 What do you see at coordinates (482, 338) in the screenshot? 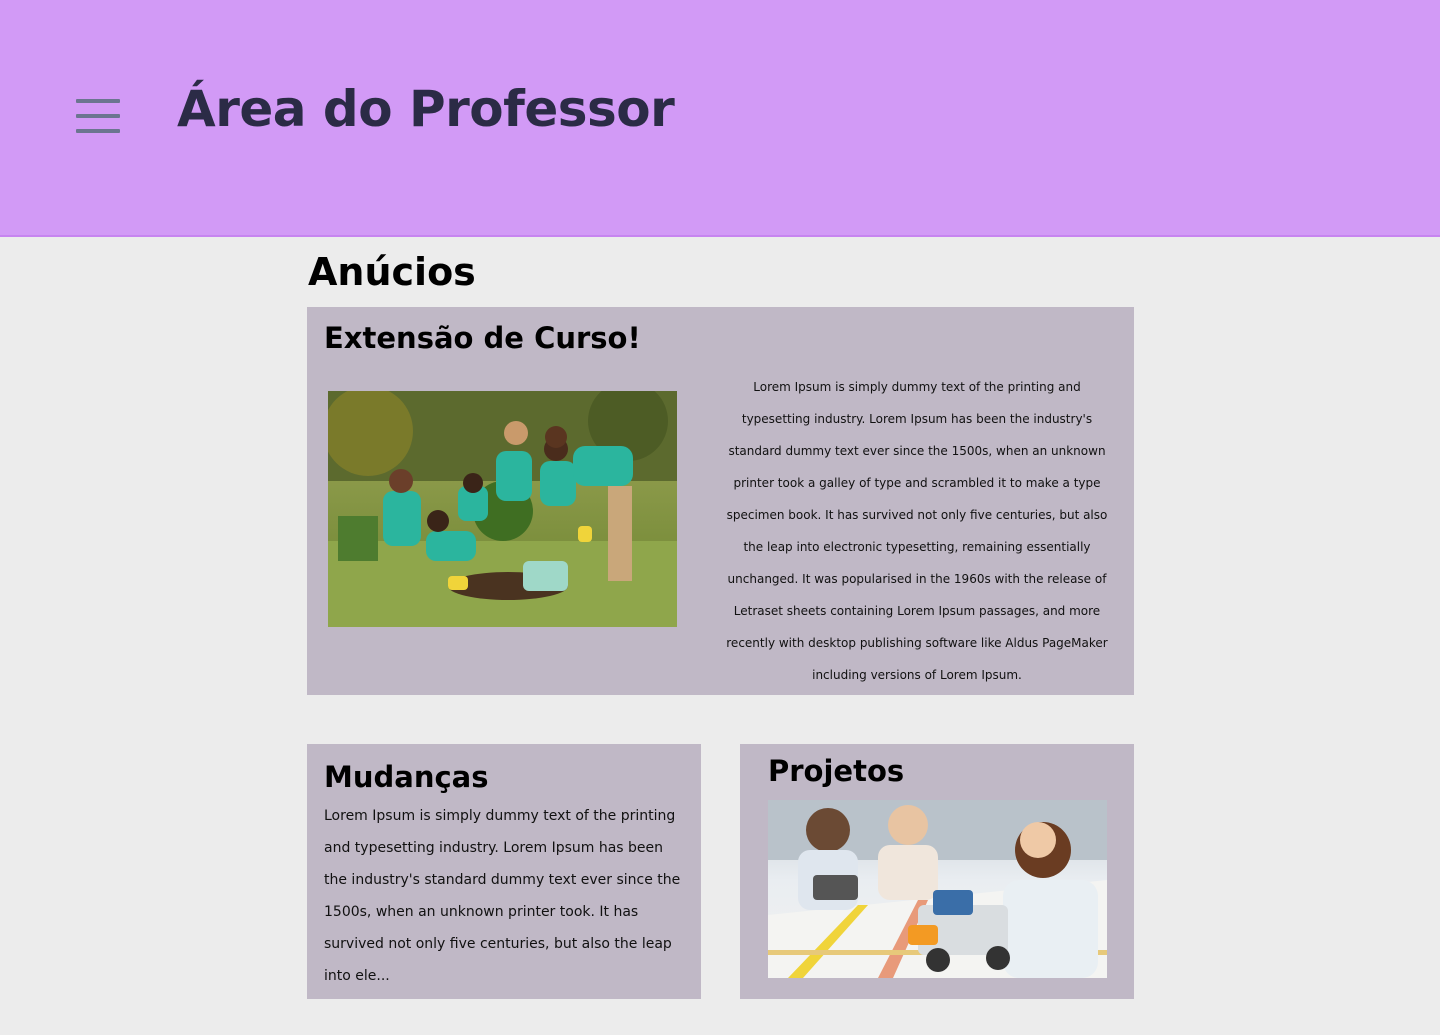
I see `featured-card-title: Extensão de Curso!` at bounding box center [482, 338].